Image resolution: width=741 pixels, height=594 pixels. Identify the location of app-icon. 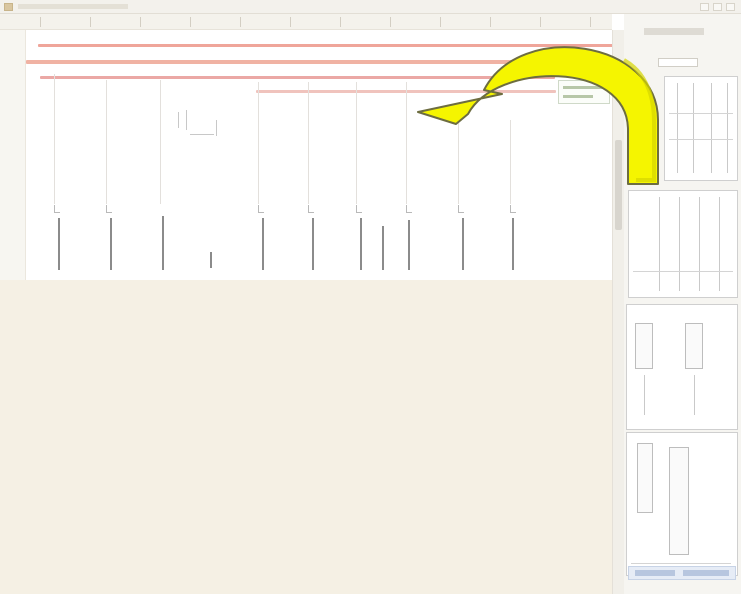
(8, 7).